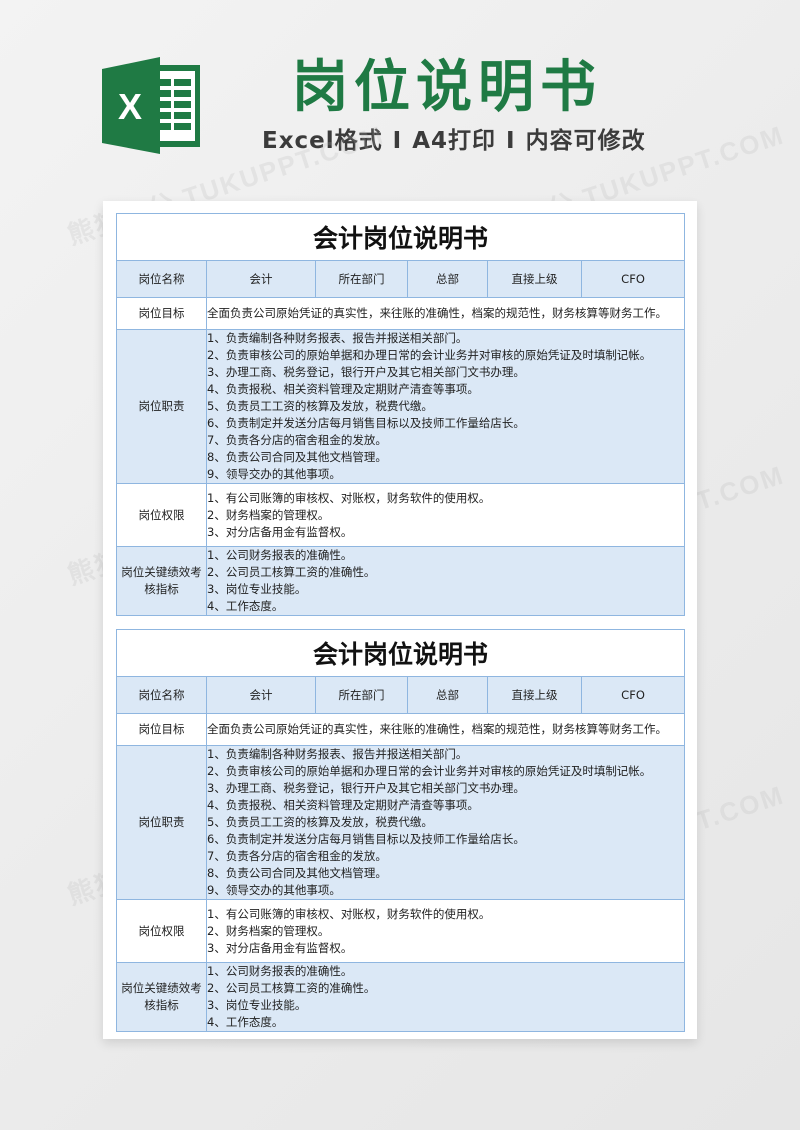 This screenshot has height=1130, width=800. I want to click on page-title: 岗位说明书, so click(447, 87).